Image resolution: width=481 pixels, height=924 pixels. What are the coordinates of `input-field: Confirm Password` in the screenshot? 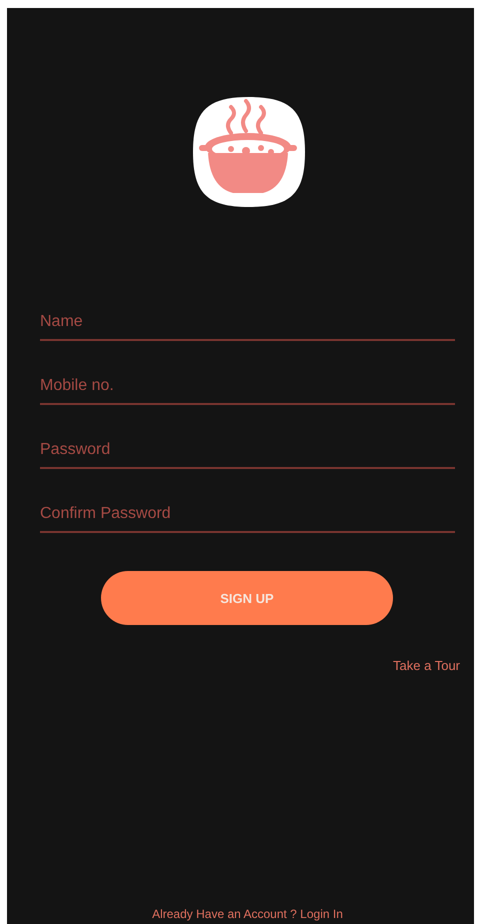 It's located at (247, 513).